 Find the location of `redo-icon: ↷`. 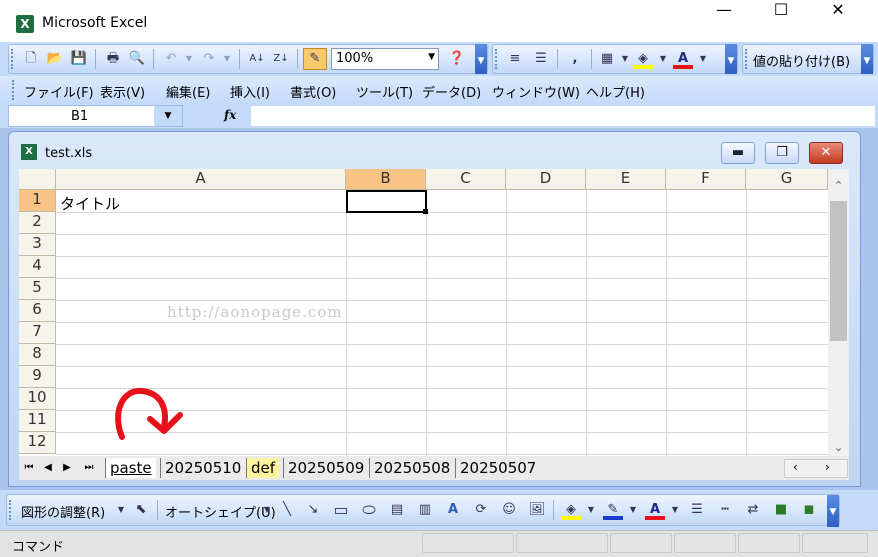

redo-icon: ↷ is located at coordinates (209, 59).